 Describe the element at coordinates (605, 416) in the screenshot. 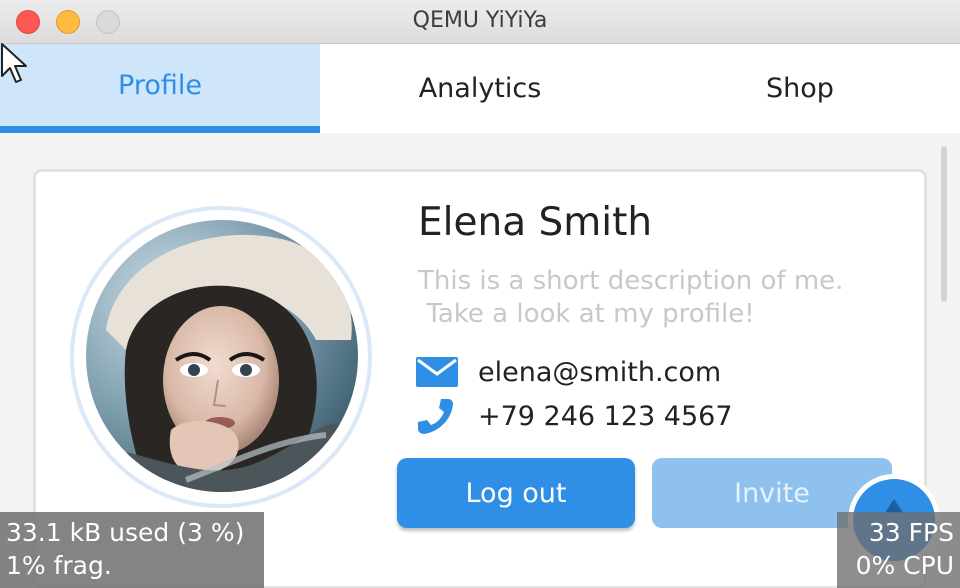

I see `phone-text: +79 246 123 4567` at that location.